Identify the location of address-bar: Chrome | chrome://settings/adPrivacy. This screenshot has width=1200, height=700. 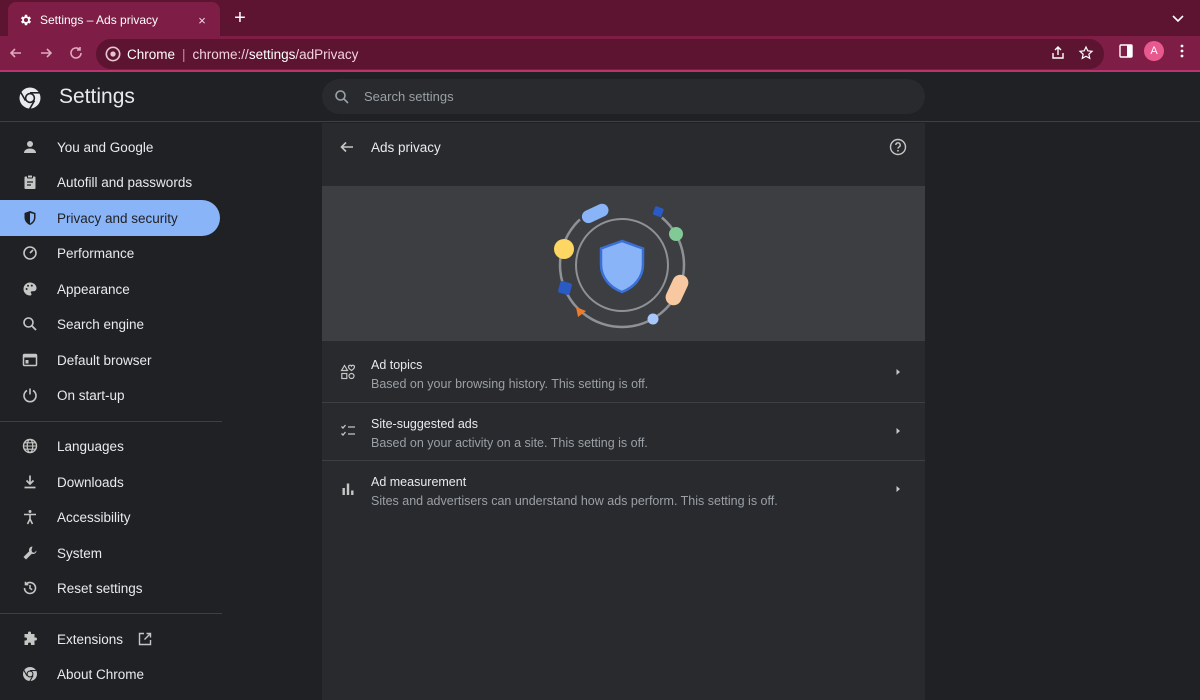
(600, 54).